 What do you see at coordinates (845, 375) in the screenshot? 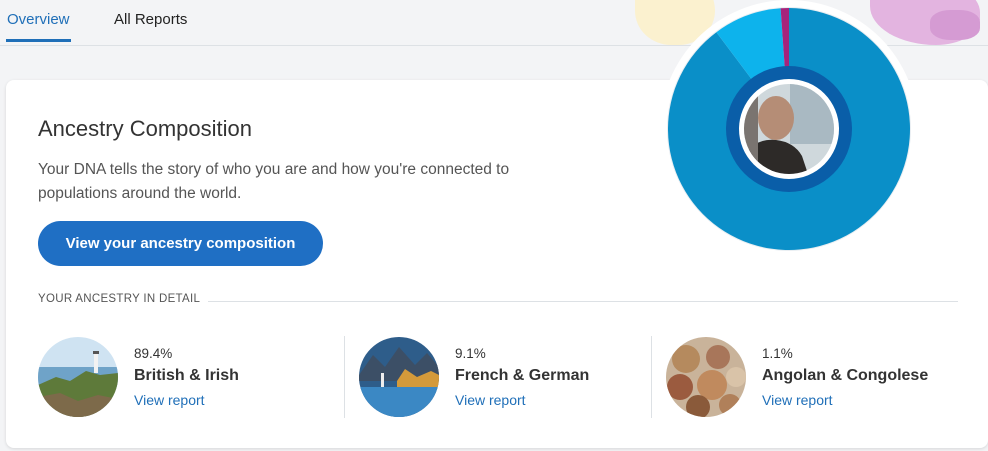
I see `ancestry-name: Angolan & Congolese` at bounding box center [845, 375].